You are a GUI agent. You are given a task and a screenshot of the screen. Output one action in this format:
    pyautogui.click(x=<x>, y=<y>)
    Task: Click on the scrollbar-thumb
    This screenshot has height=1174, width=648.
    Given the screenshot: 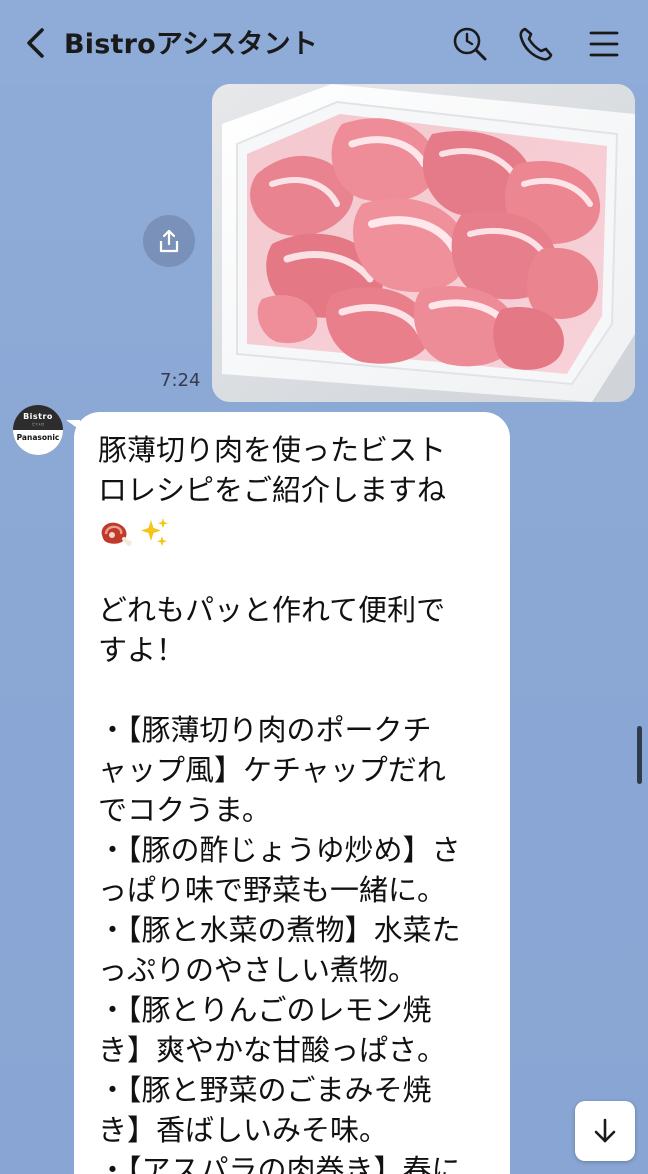 What is the action you would take?
    pyautogui.click(x=639, y=755)
    